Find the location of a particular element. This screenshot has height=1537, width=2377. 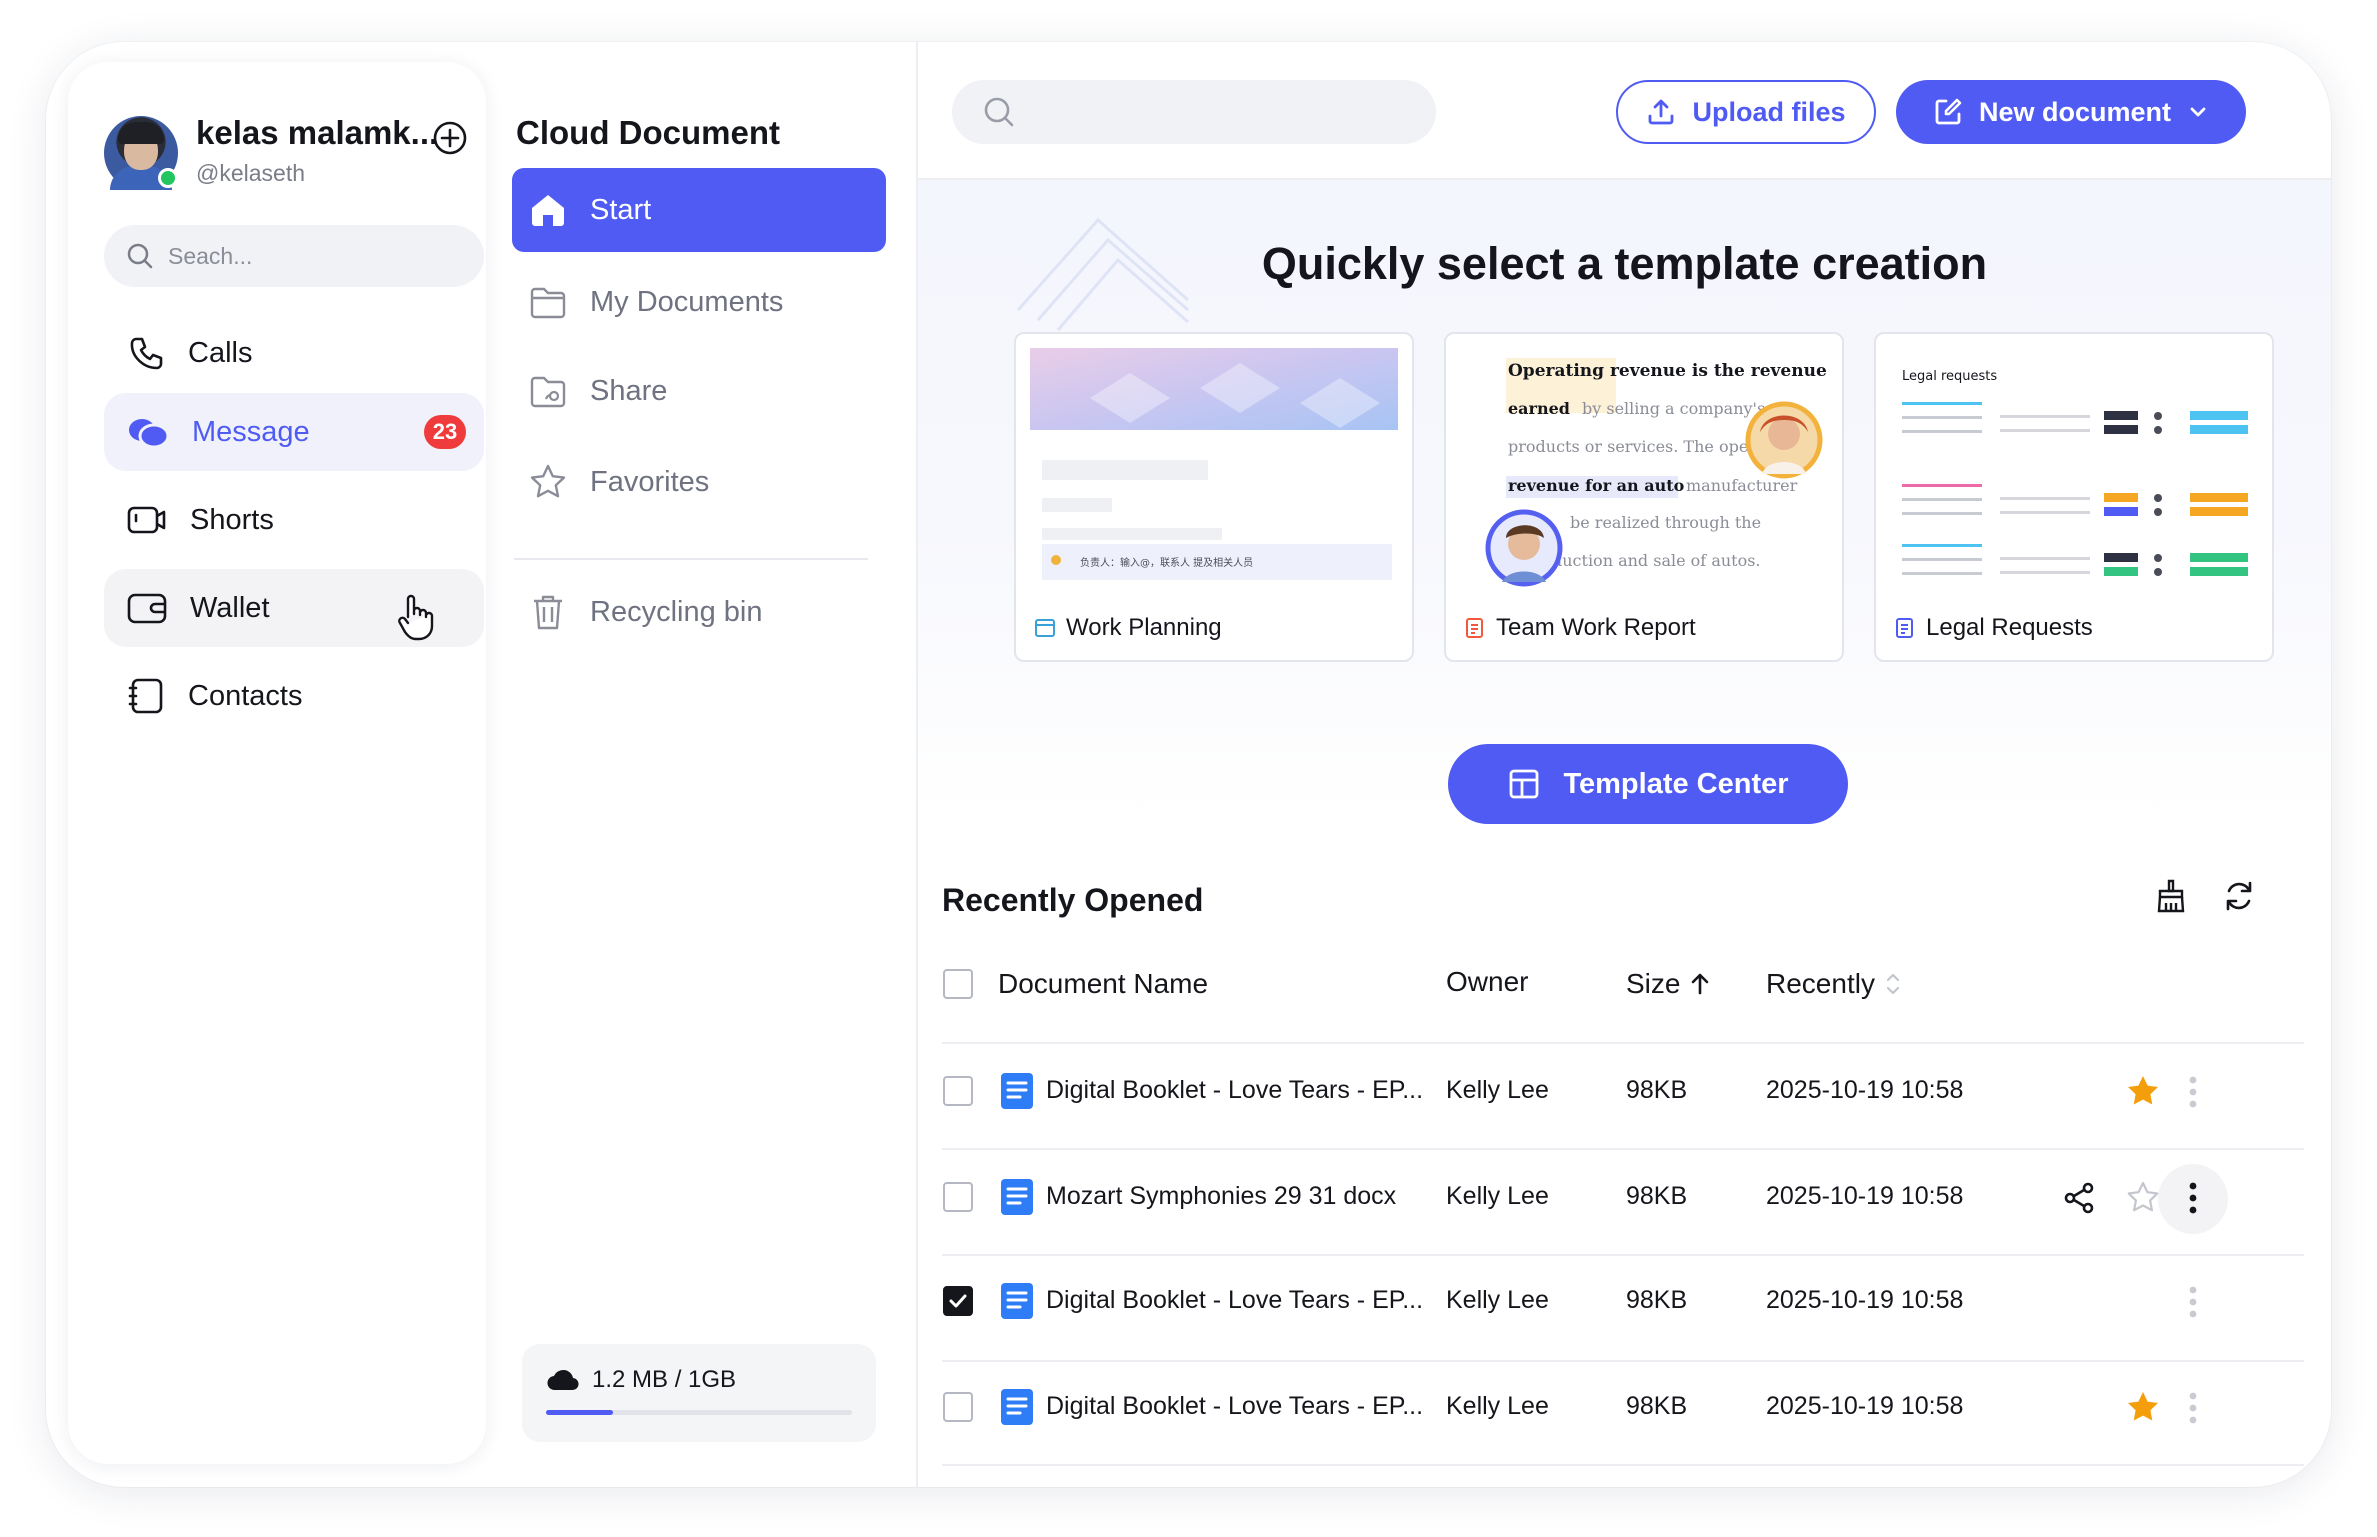

sidebar-item-contacts: Contacts is located at coordinates (294, 696).